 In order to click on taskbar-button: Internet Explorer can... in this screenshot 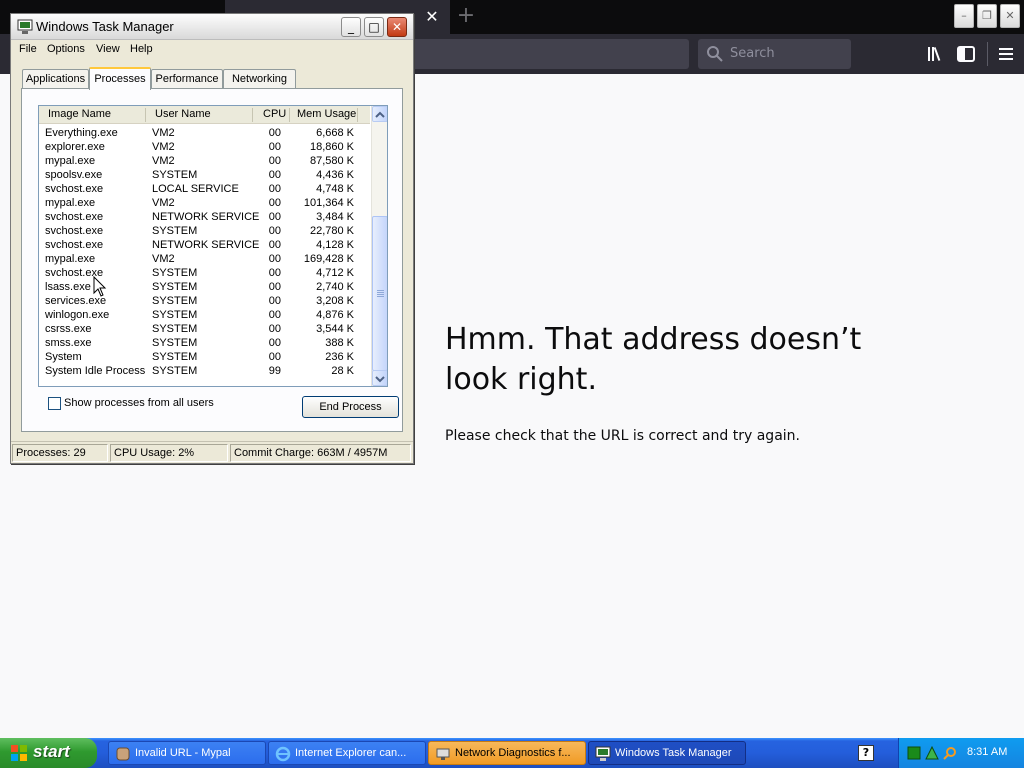, I will do `click(347, 753)`.